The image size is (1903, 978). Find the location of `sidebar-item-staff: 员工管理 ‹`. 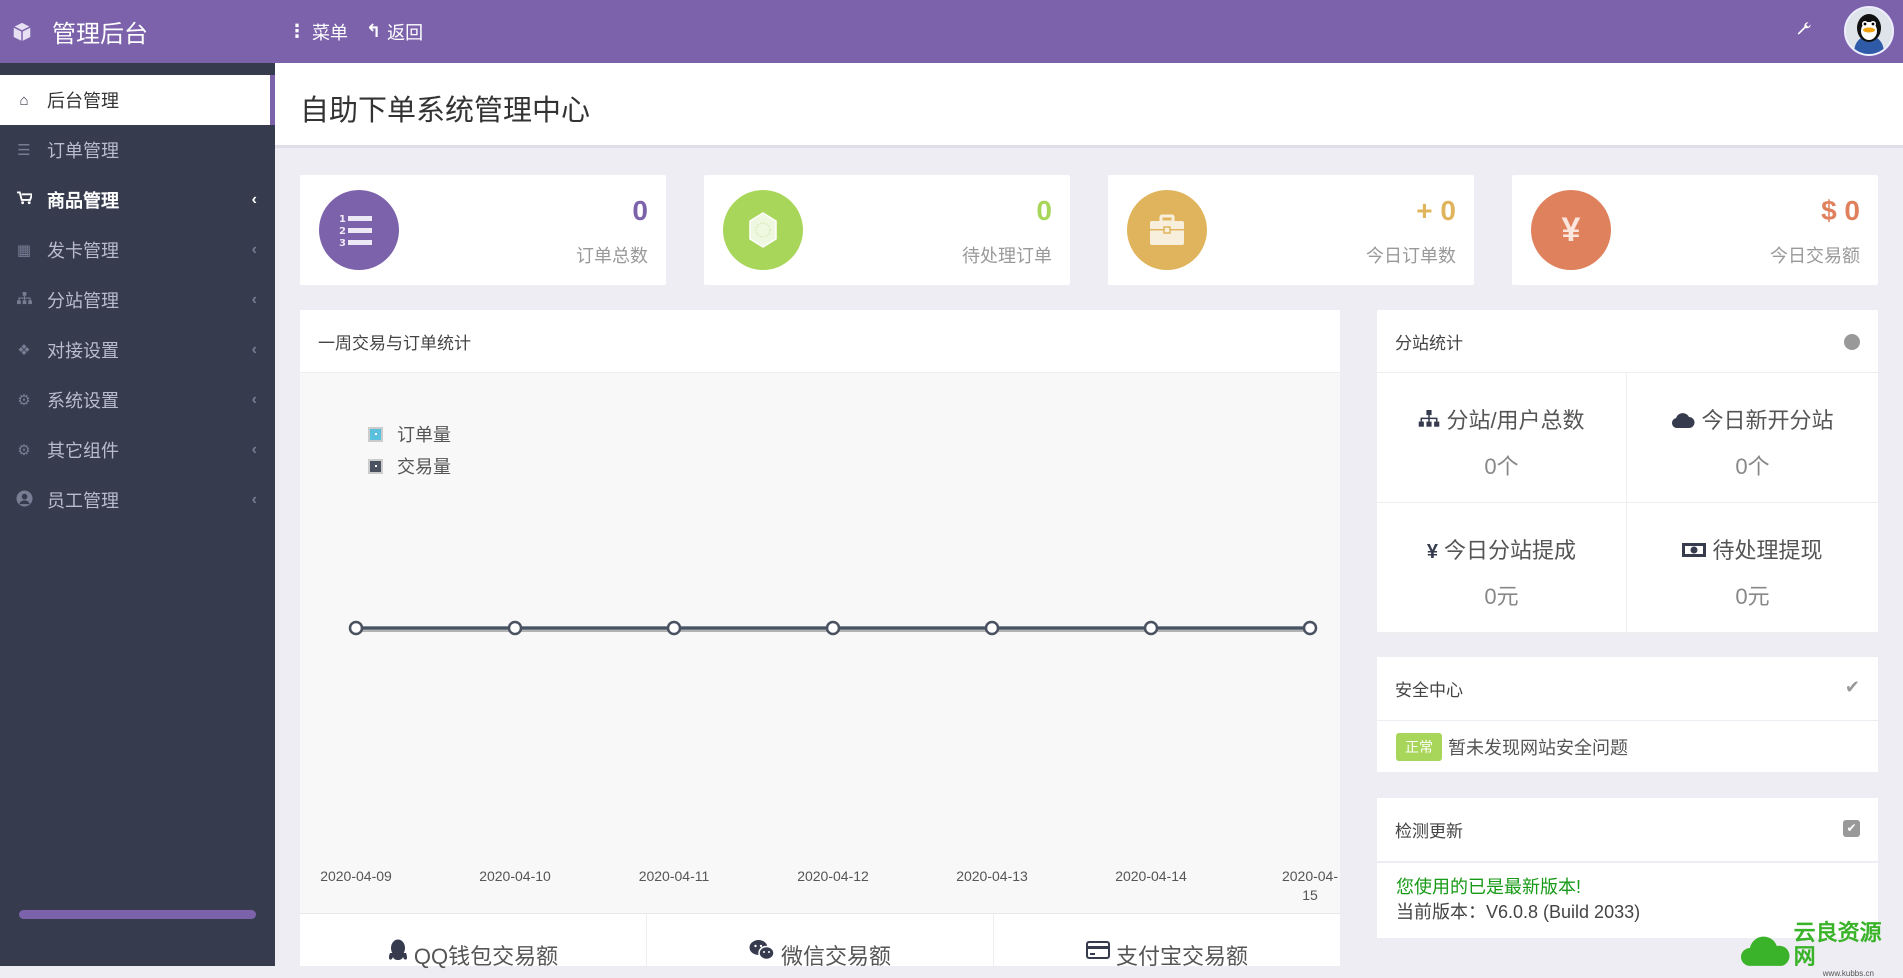

sidebar-item-staff: 员工管理 ‹ is located at coordinates (137, 500).